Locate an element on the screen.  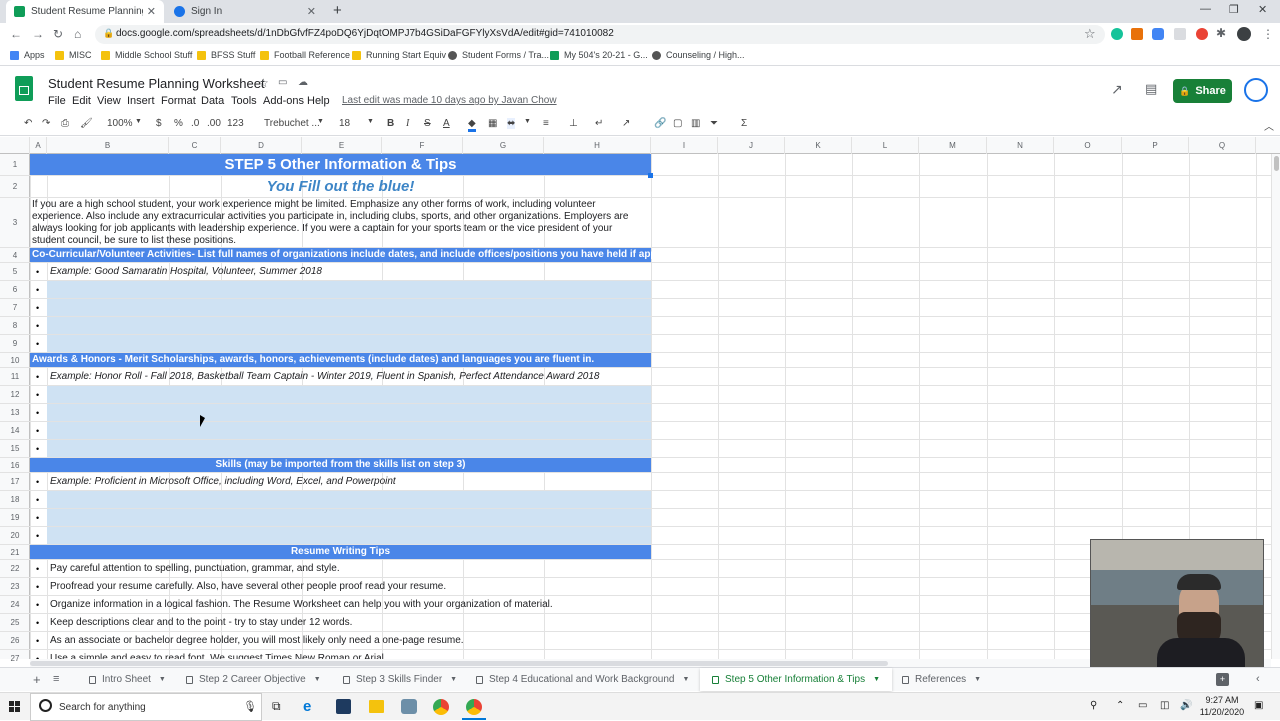
back-icon: ← is located at coordinates (16, 34).